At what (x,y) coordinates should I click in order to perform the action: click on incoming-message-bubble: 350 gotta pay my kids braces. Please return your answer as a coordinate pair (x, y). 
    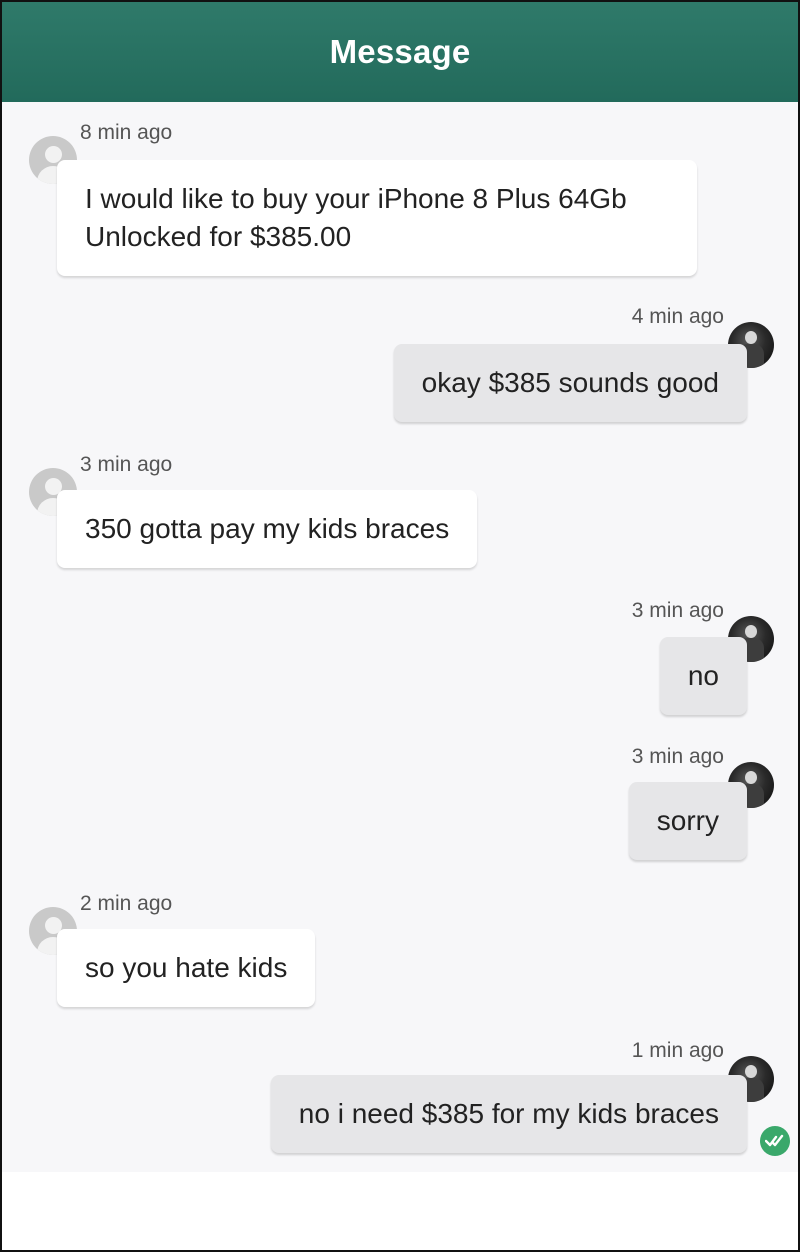
    Looking at the image, I should click on (267, 529).